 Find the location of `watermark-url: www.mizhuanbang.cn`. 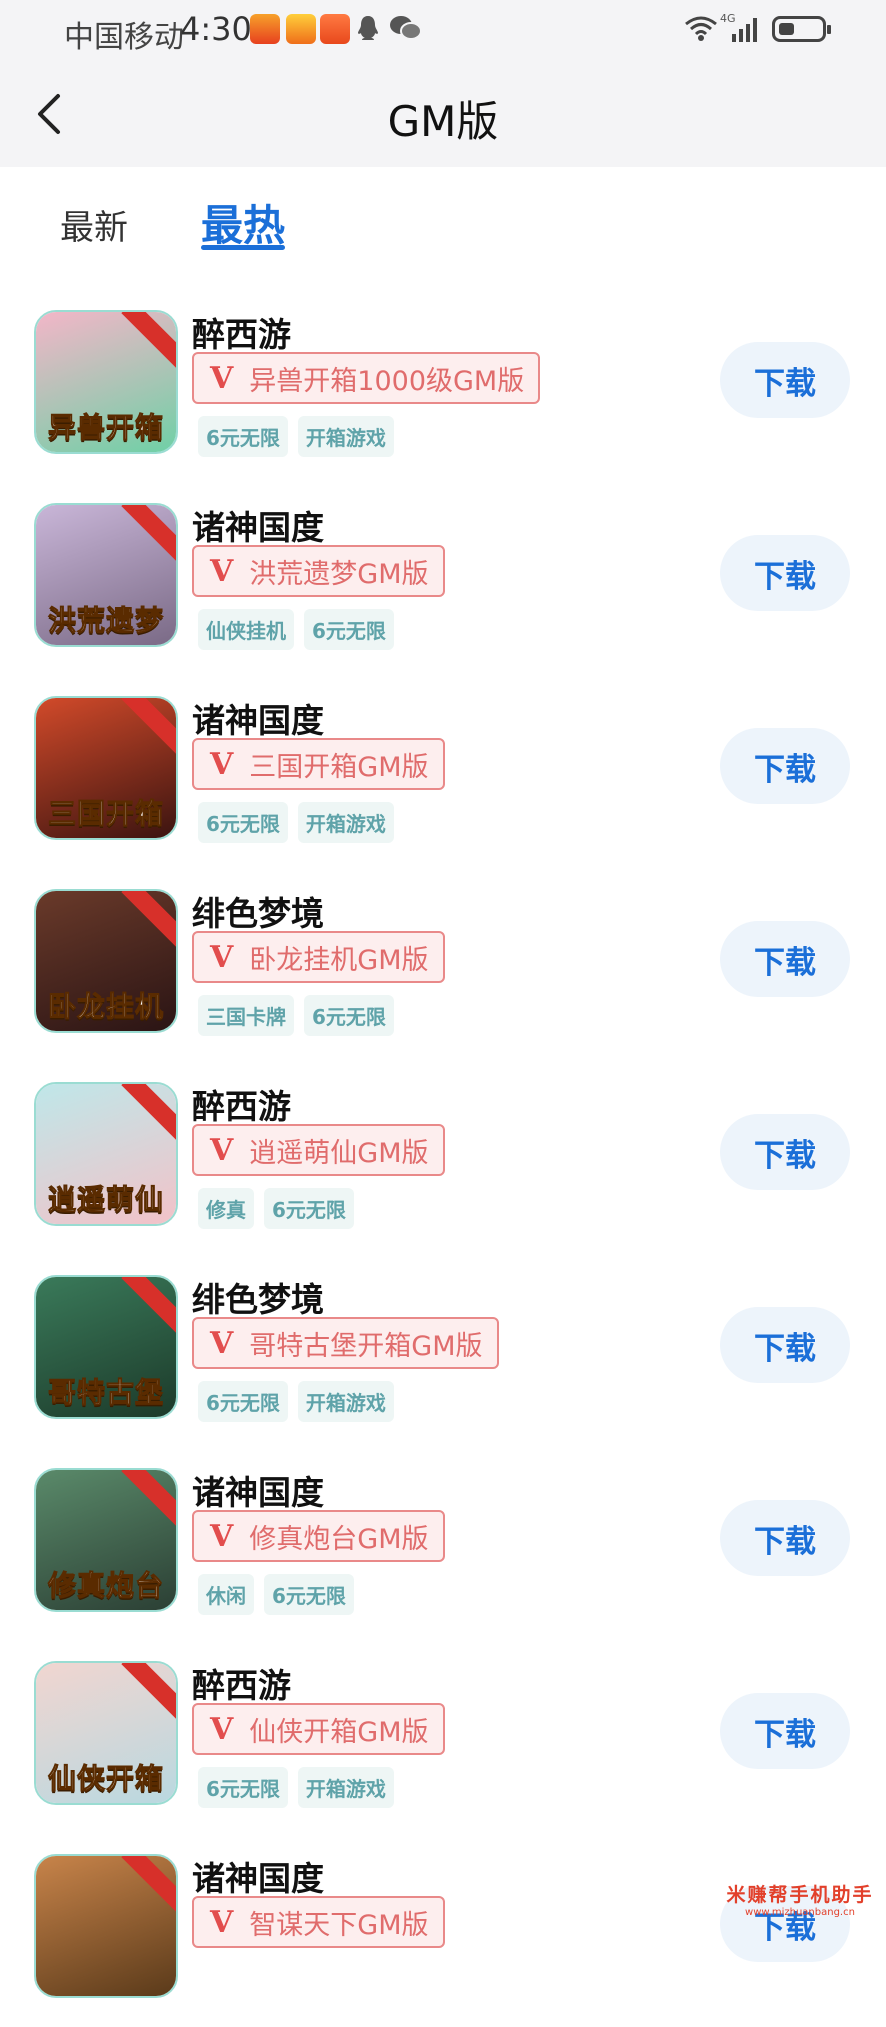

watermark-url: www.mizhuanbang.cn is located at coordinates (800, 1912).